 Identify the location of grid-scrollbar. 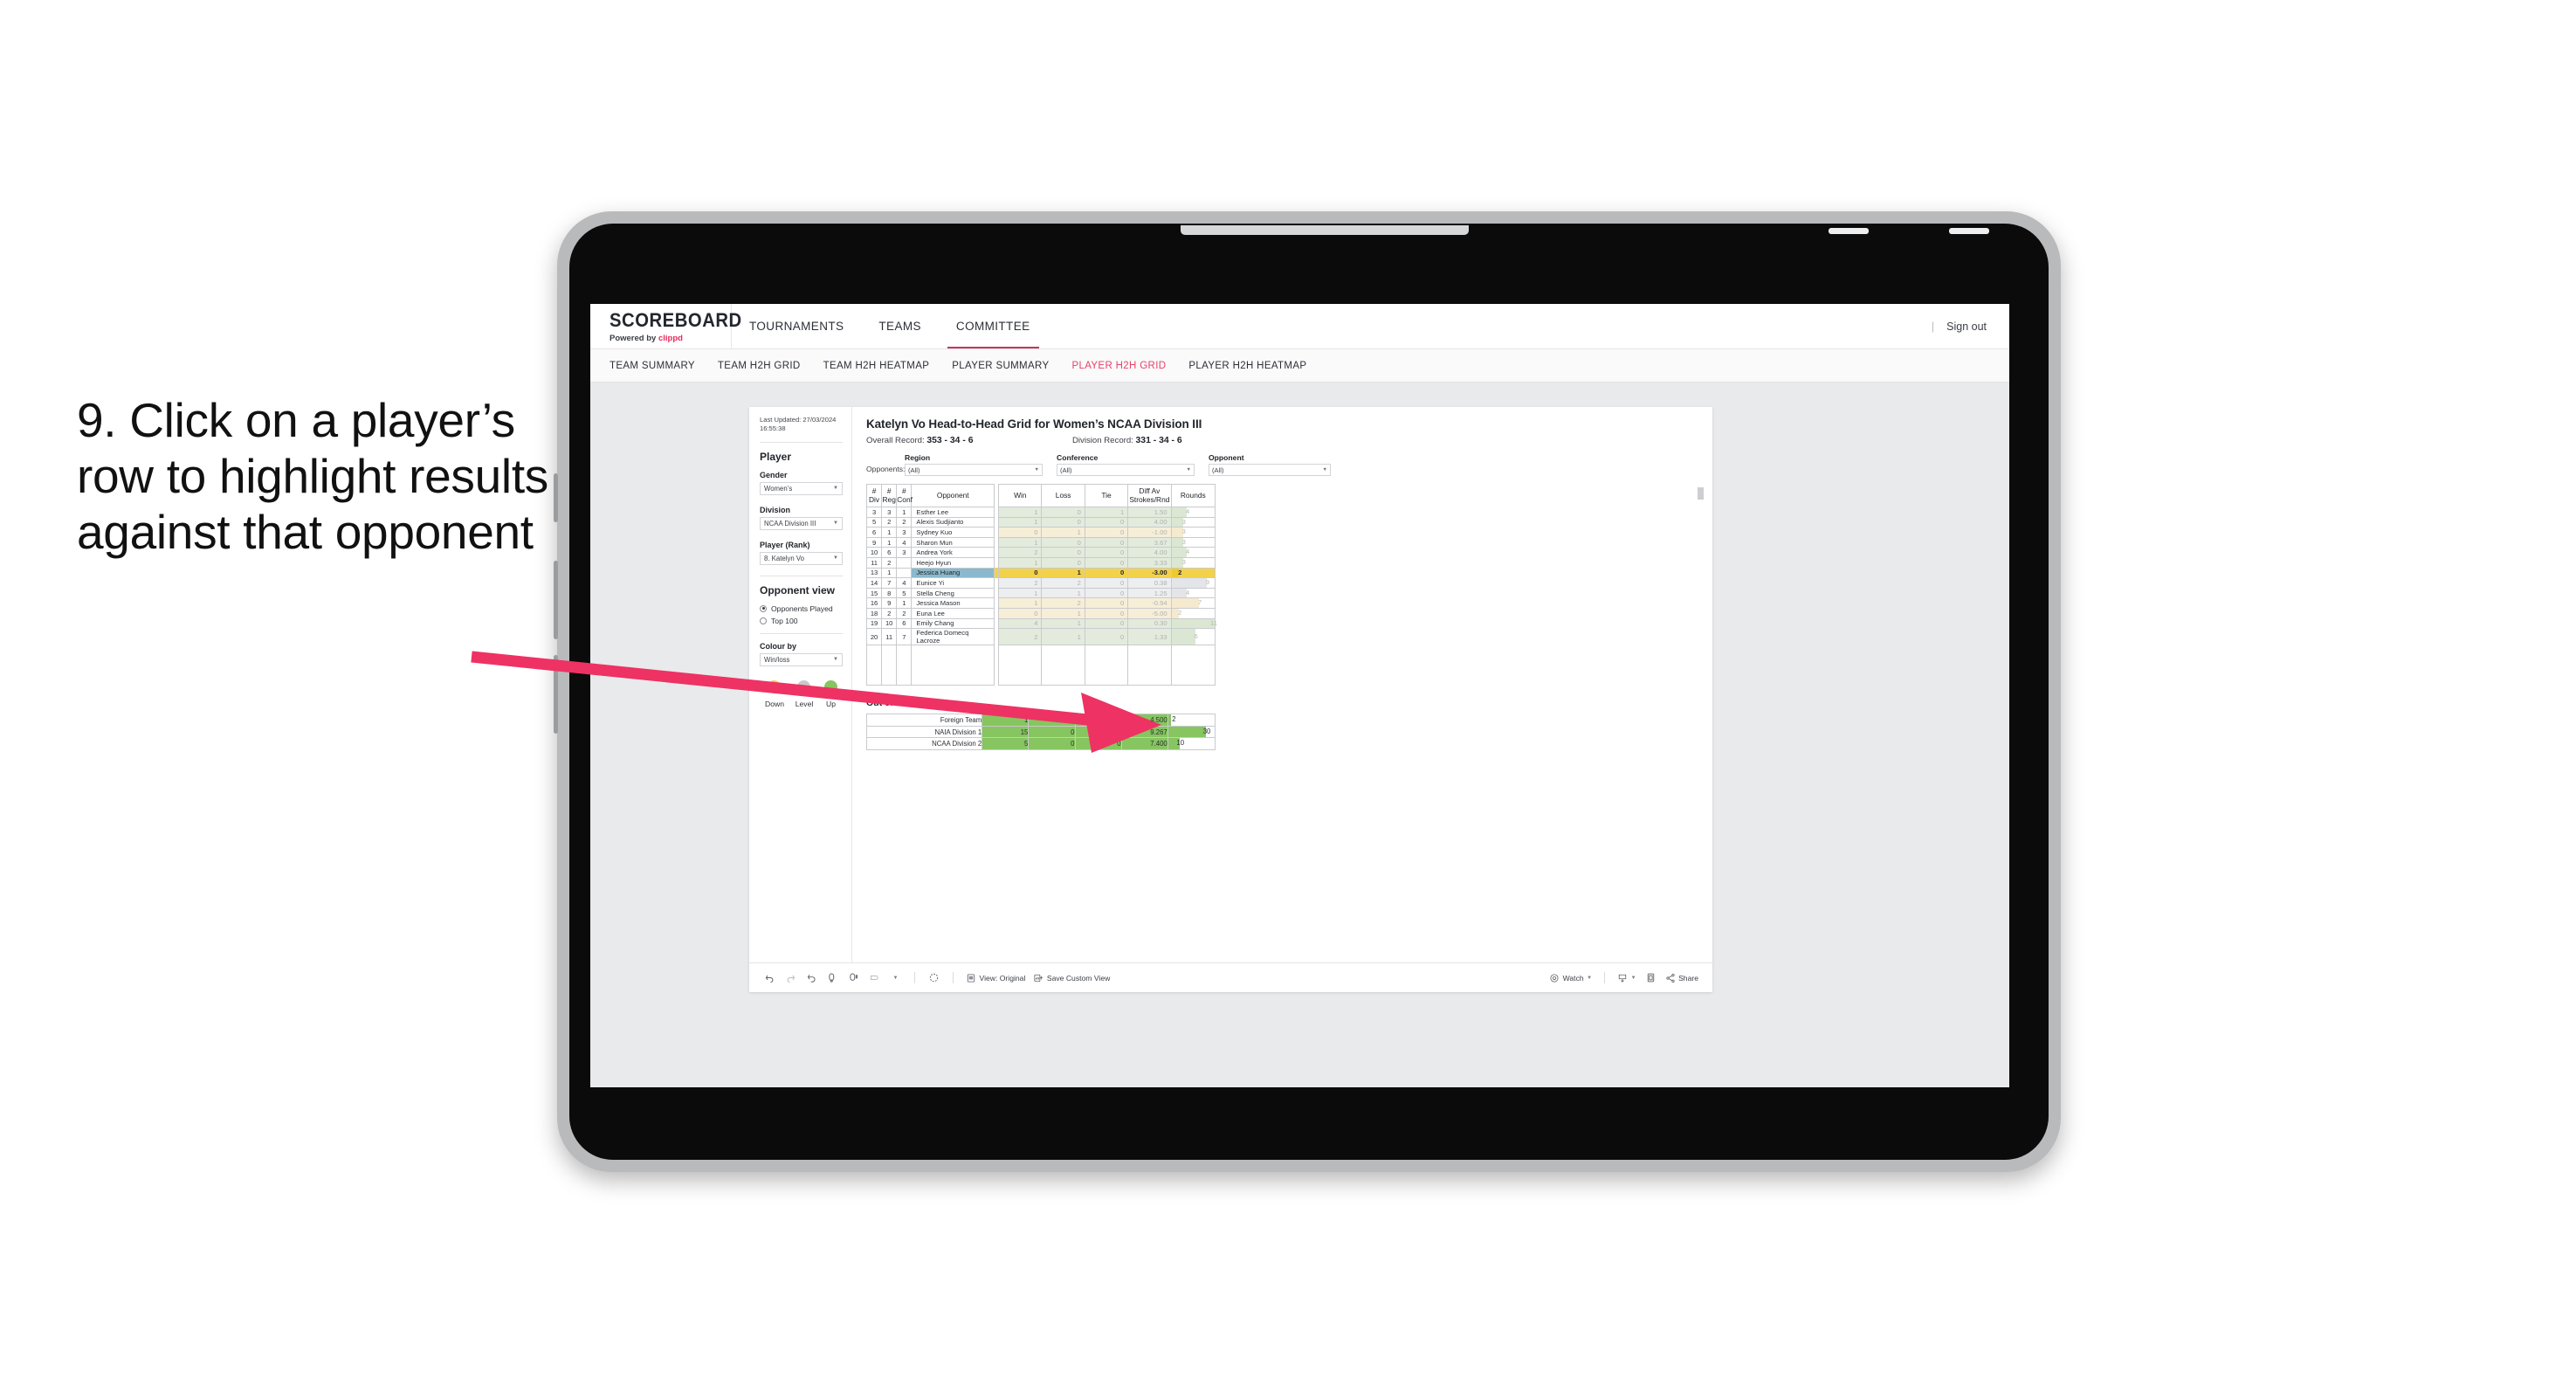
(1701, 566).